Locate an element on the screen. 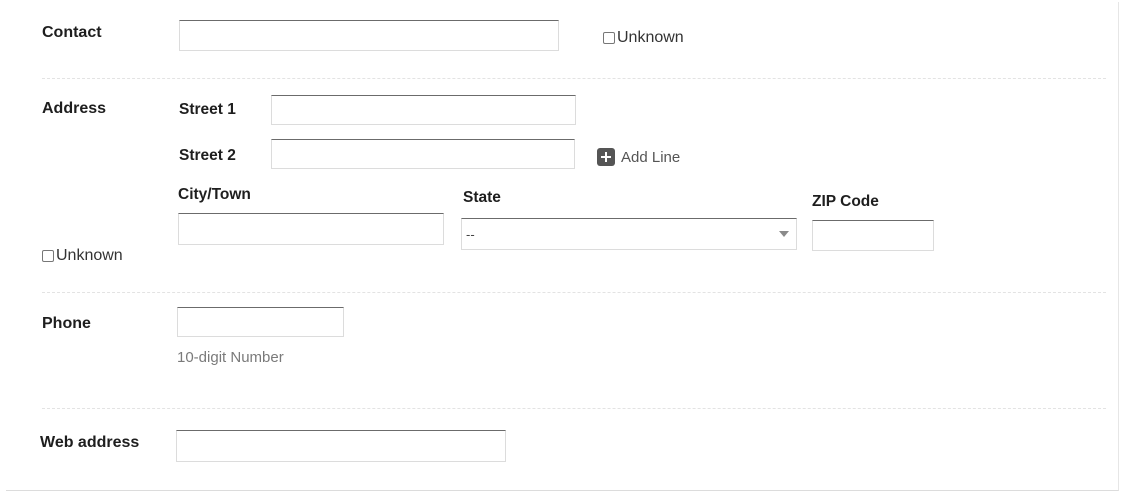  phone-label: Phone is located at coordinates (66, 323).